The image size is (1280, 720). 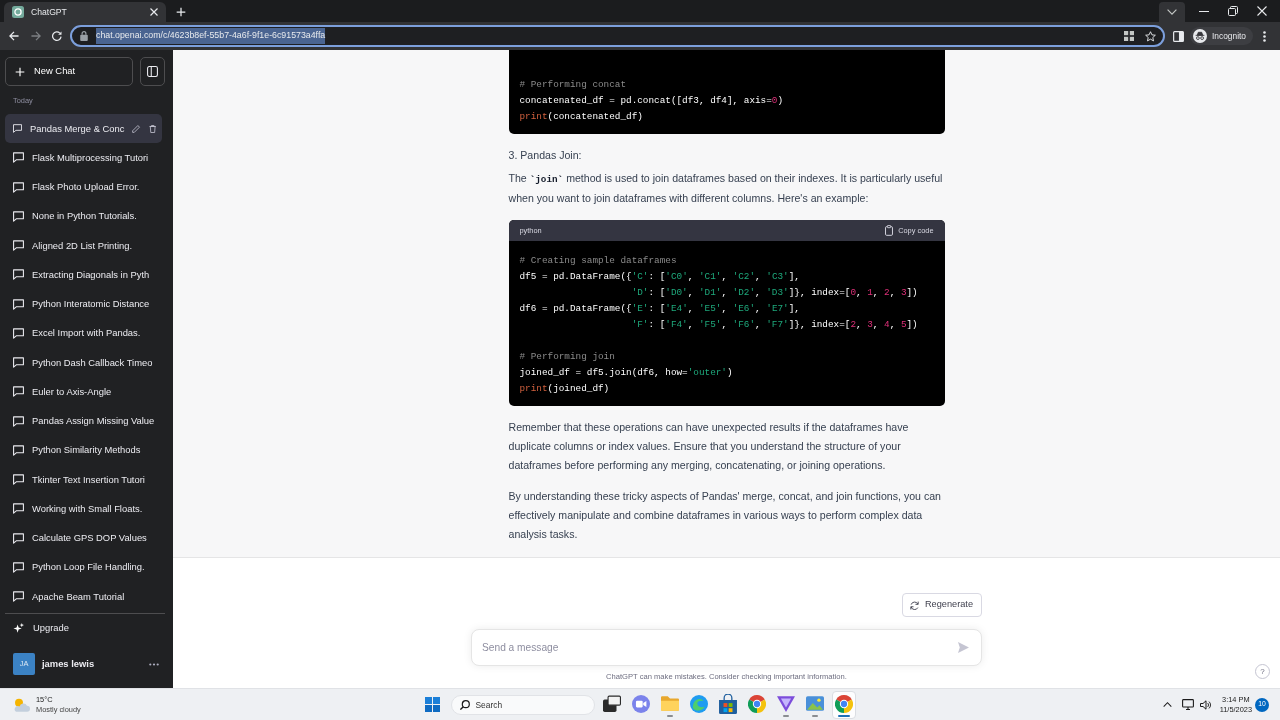 What do you see at coordinates (785, 703) in the screenshot?
I see `triangle-icon` at bounding box center [785, 703].